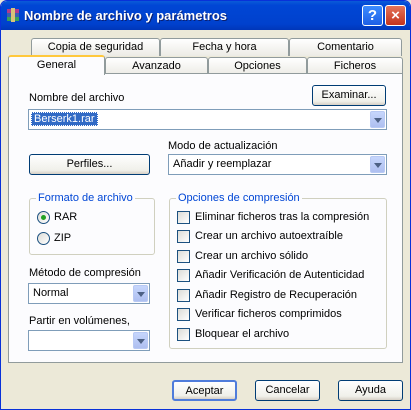 Image resolution: width=411 pixels, height=410 pixels. I want to click on archive-name-combo: Berserk1.rar, so click(207, 119).